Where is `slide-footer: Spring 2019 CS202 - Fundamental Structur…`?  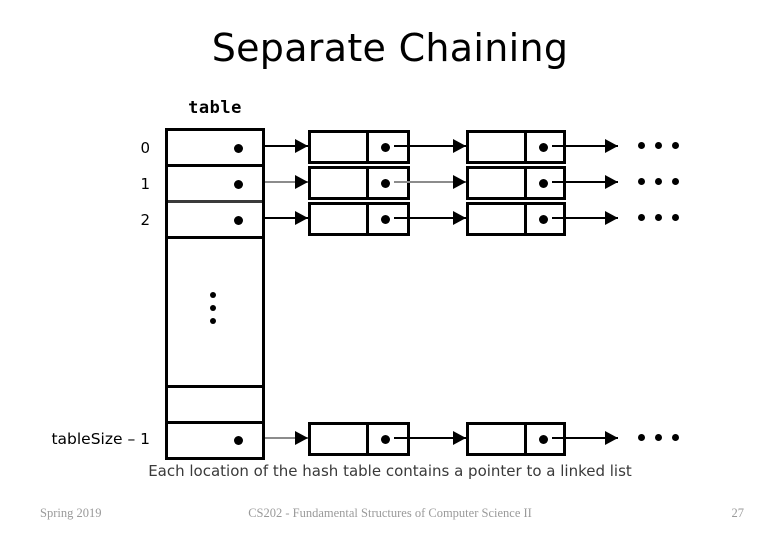 slide-footer: Spring 2019 CS202 - Fundamental Structur… is located at coordinates (390, 517).